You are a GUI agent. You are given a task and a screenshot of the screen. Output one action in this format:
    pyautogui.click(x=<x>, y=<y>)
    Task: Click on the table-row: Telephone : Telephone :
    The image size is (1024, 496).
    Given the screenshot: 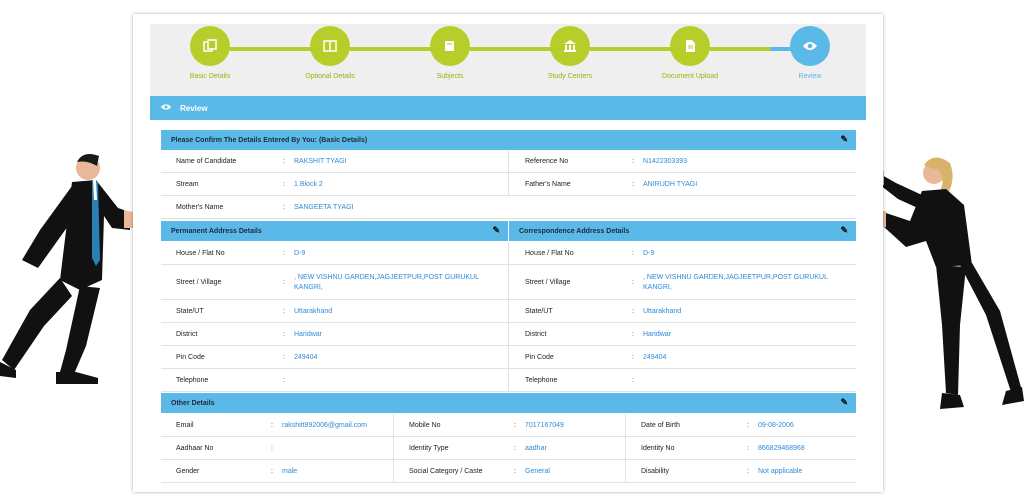 What is the action you would take?
    pyautogui.click(x=508, y=380)
    